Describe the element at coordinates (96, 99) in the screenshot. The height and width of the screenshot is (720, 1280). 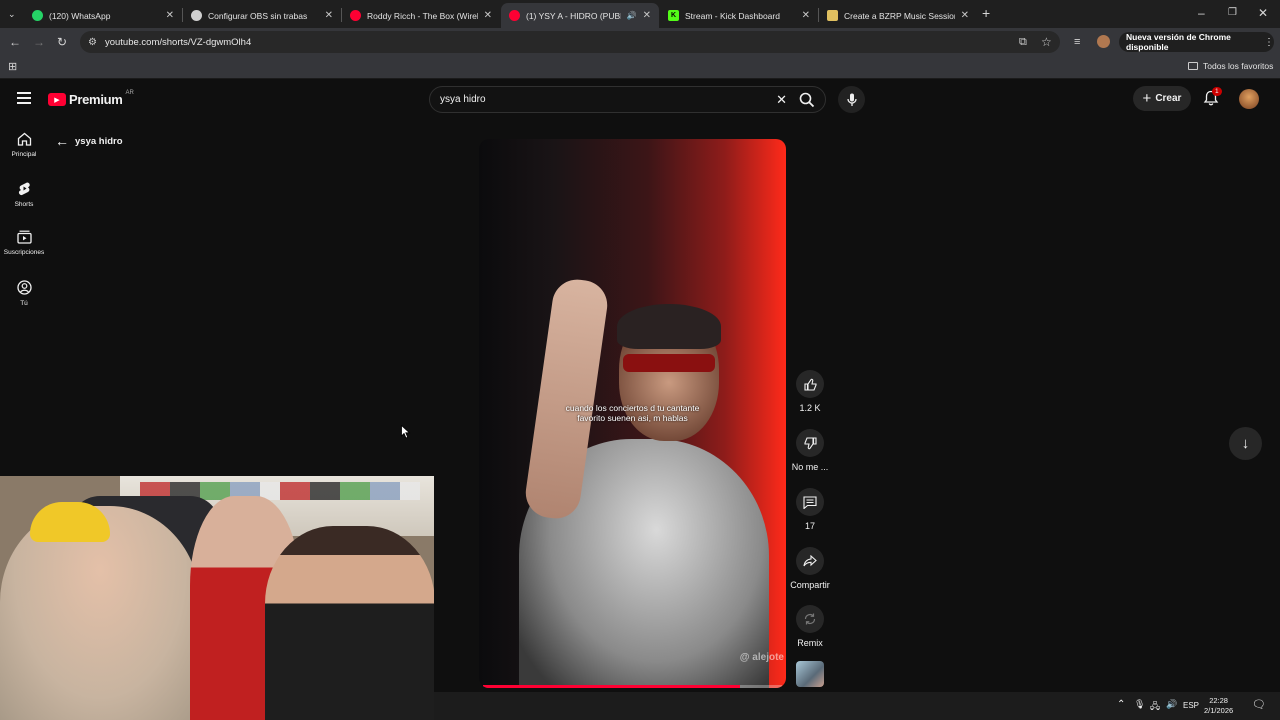
I see `logo-text: Premium` at that location.